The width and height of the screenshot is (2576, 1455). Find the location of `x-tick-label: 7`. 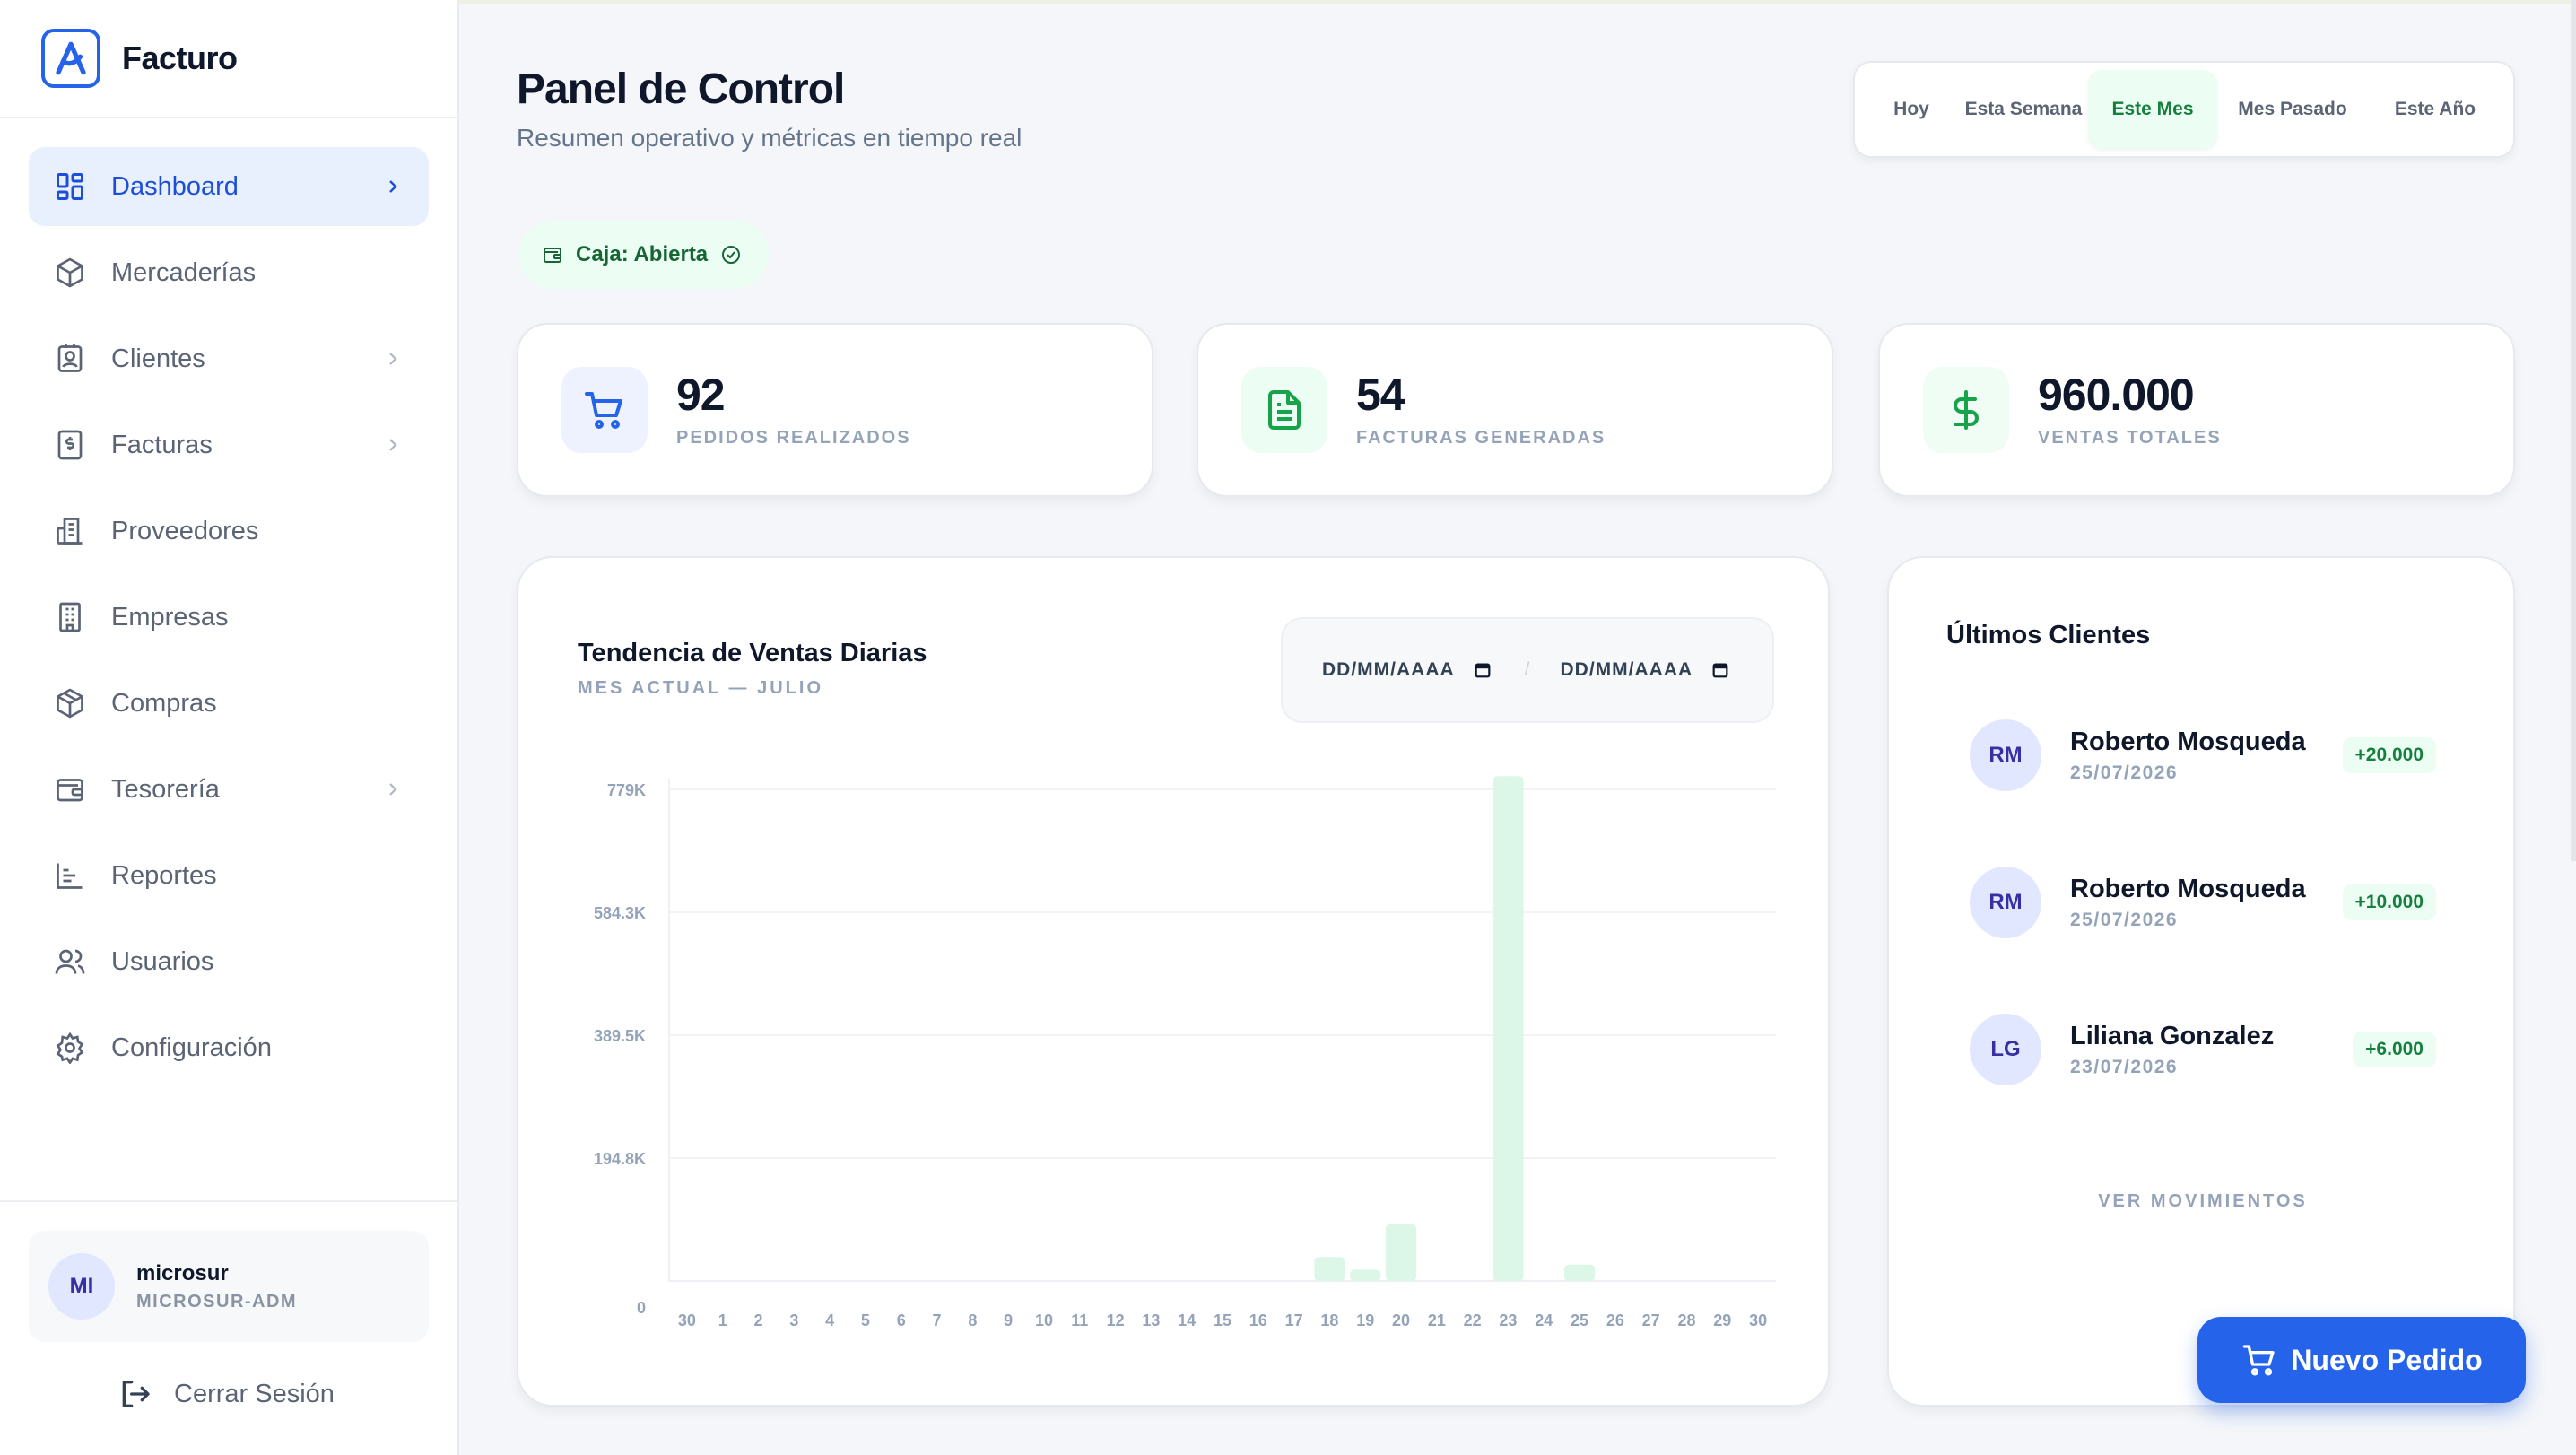

x-tick-label: 7 is located at coordinates (937, 1320).